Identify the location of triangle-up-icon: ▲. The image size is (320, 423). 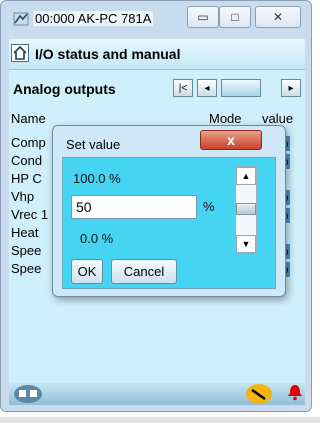
(246, 176).